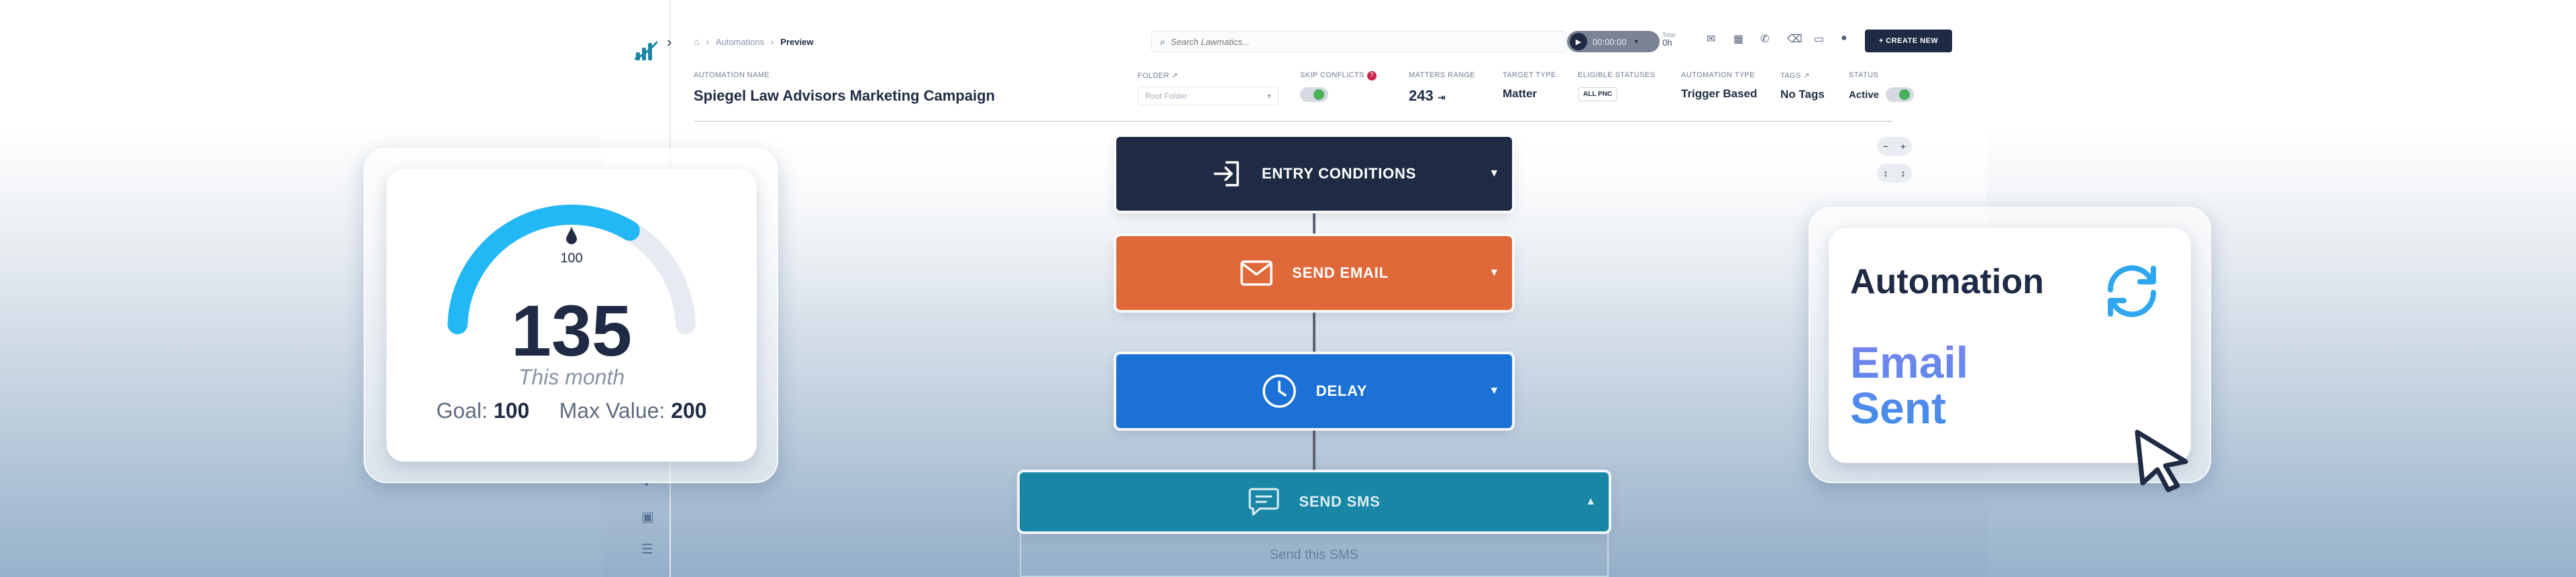 The height and width of the screenshot is (577, 2576). What do you see at coordinates (1764, 39) in the screenshot?
I see `phone-icon: ✆` at bounding box center [1764, 39].